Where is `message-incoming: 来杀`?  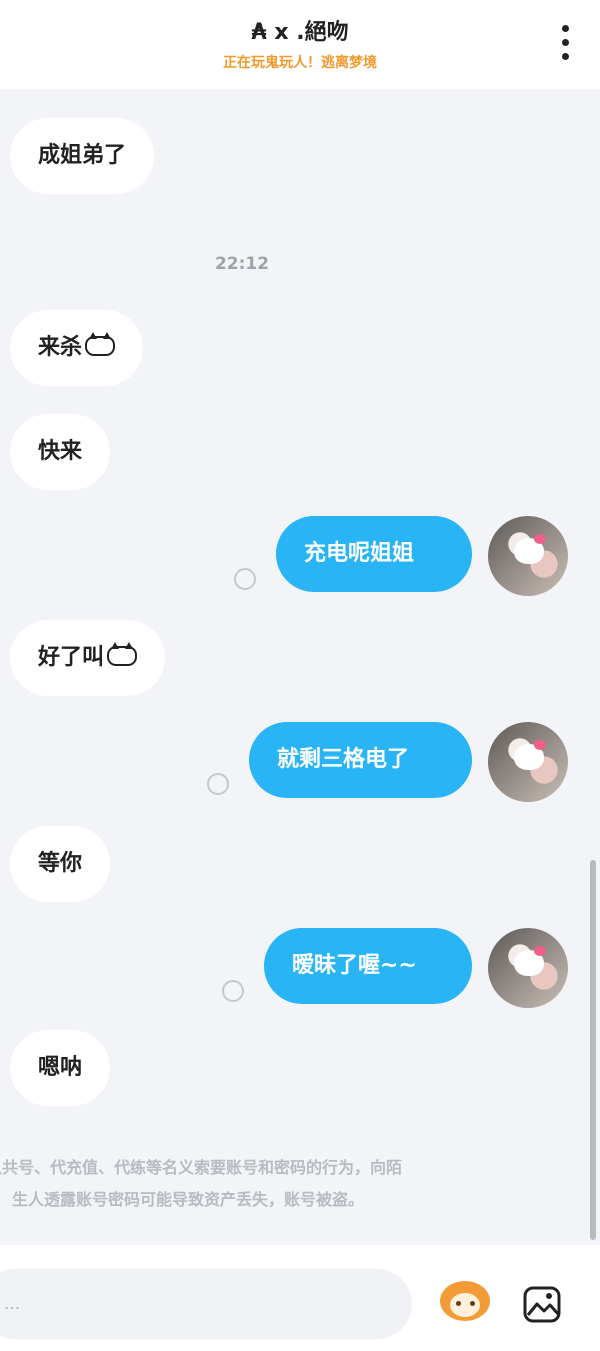 message-incoming: 来杀 is located at coordinates (77, 348).